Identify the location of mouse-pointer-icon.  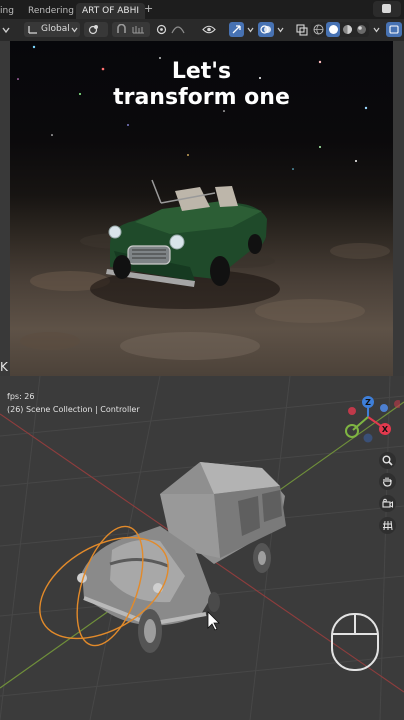
(213, 621).